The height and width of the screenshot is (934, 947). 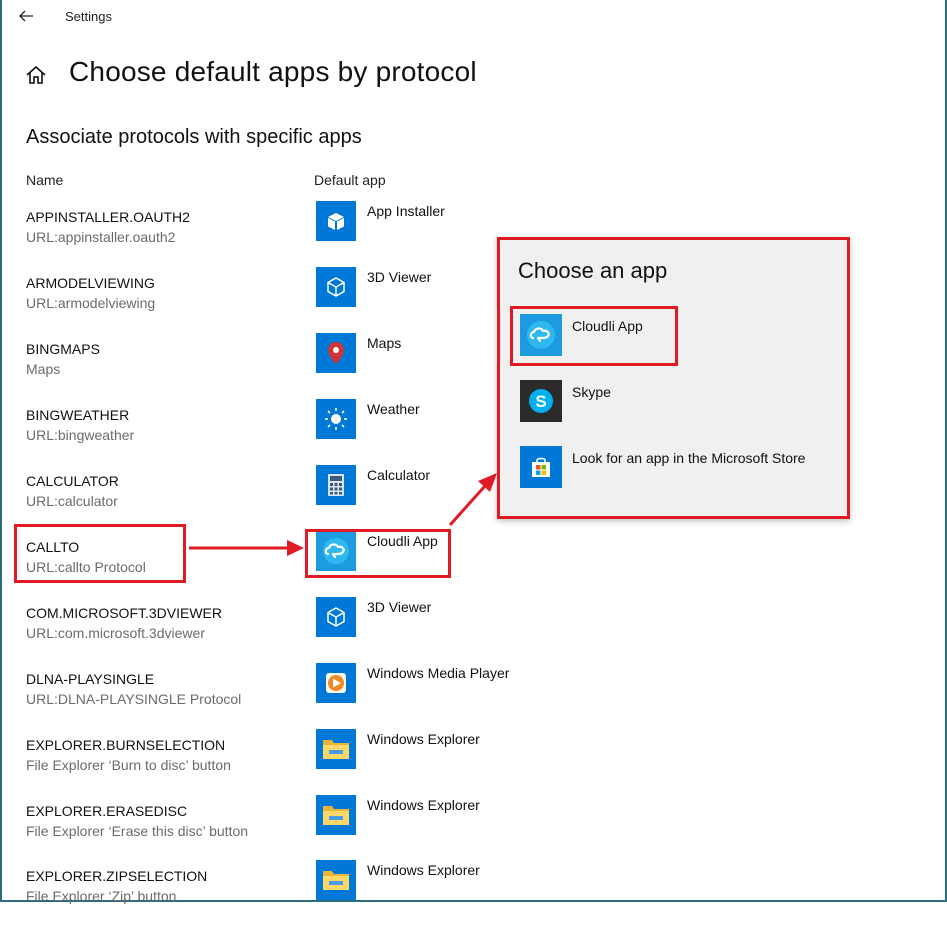 What do you see at coordinates (406, 211) in the screenshot?
I see `default-app-label: App Installer` at bounding box center [406, 211].